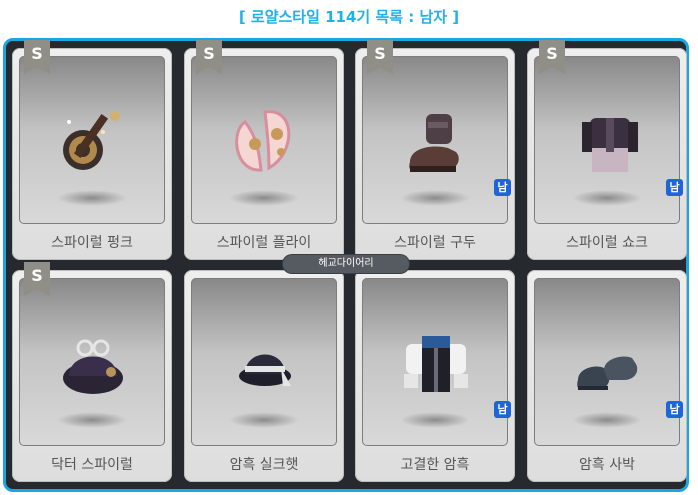 The height and width of the screenshot is (495, 698). What do you see at coordinates (346, 264) in the screenshot?
I see `watermark-tooltip: 헤교다이어리` at bounding box center [346, 264].